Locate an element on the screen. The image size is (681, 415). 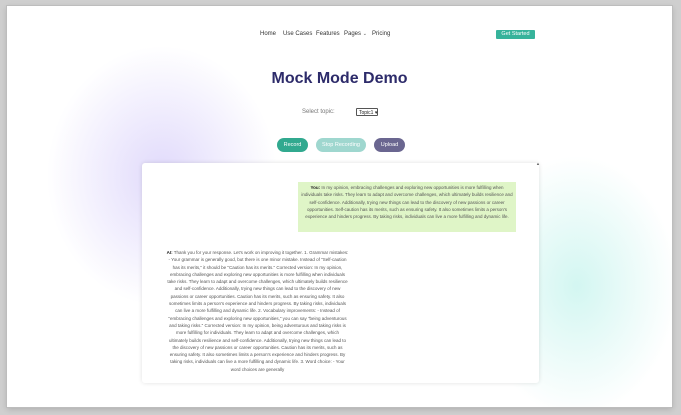
get-started-button: Get Started is located at coordinates (515, 34).